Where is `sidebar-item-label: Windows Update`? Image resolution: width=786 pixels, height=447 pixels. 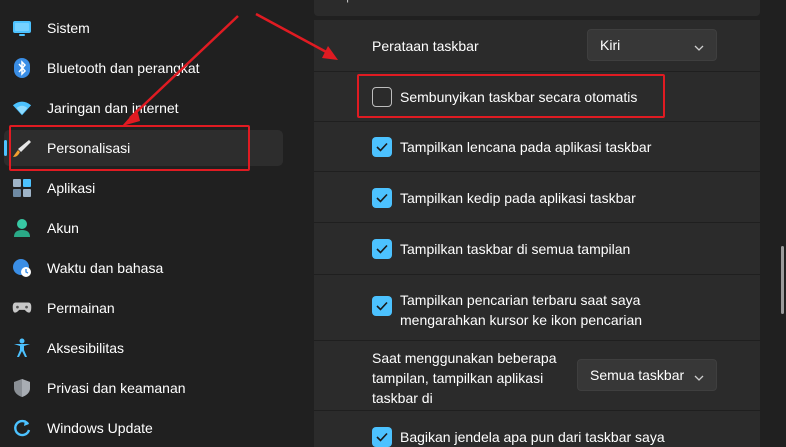 sidebar-item-label: Windows Update is located at coordinates (100, 428).